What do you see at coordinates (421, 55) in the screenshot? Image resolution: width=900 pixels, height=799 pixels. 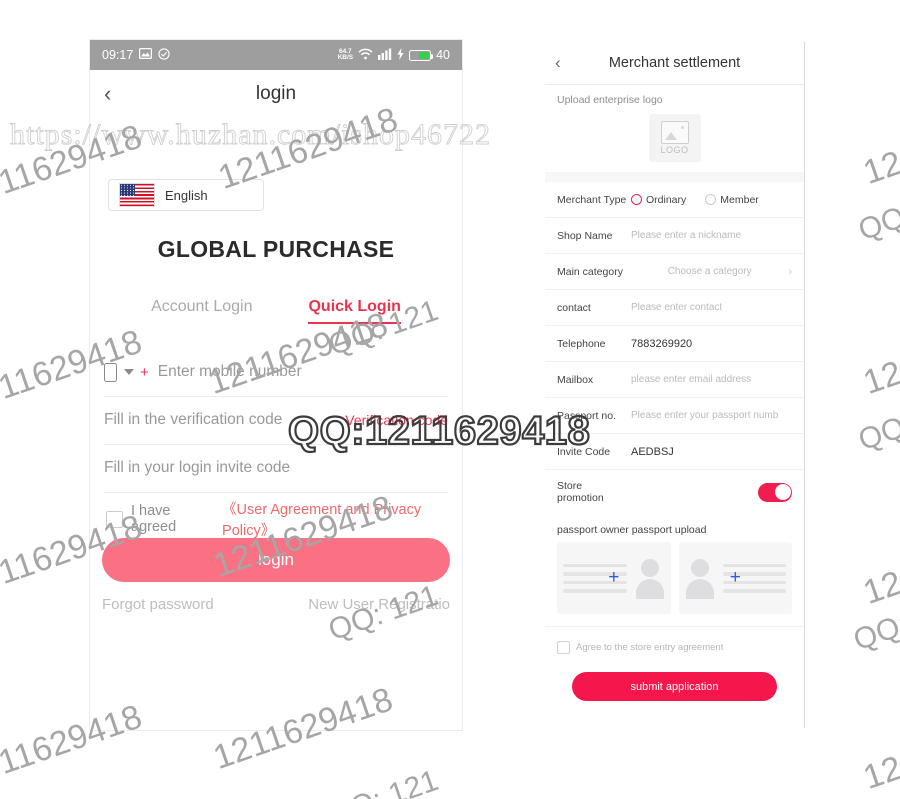 I see `battery-icon` at bounding box center [421, 55].